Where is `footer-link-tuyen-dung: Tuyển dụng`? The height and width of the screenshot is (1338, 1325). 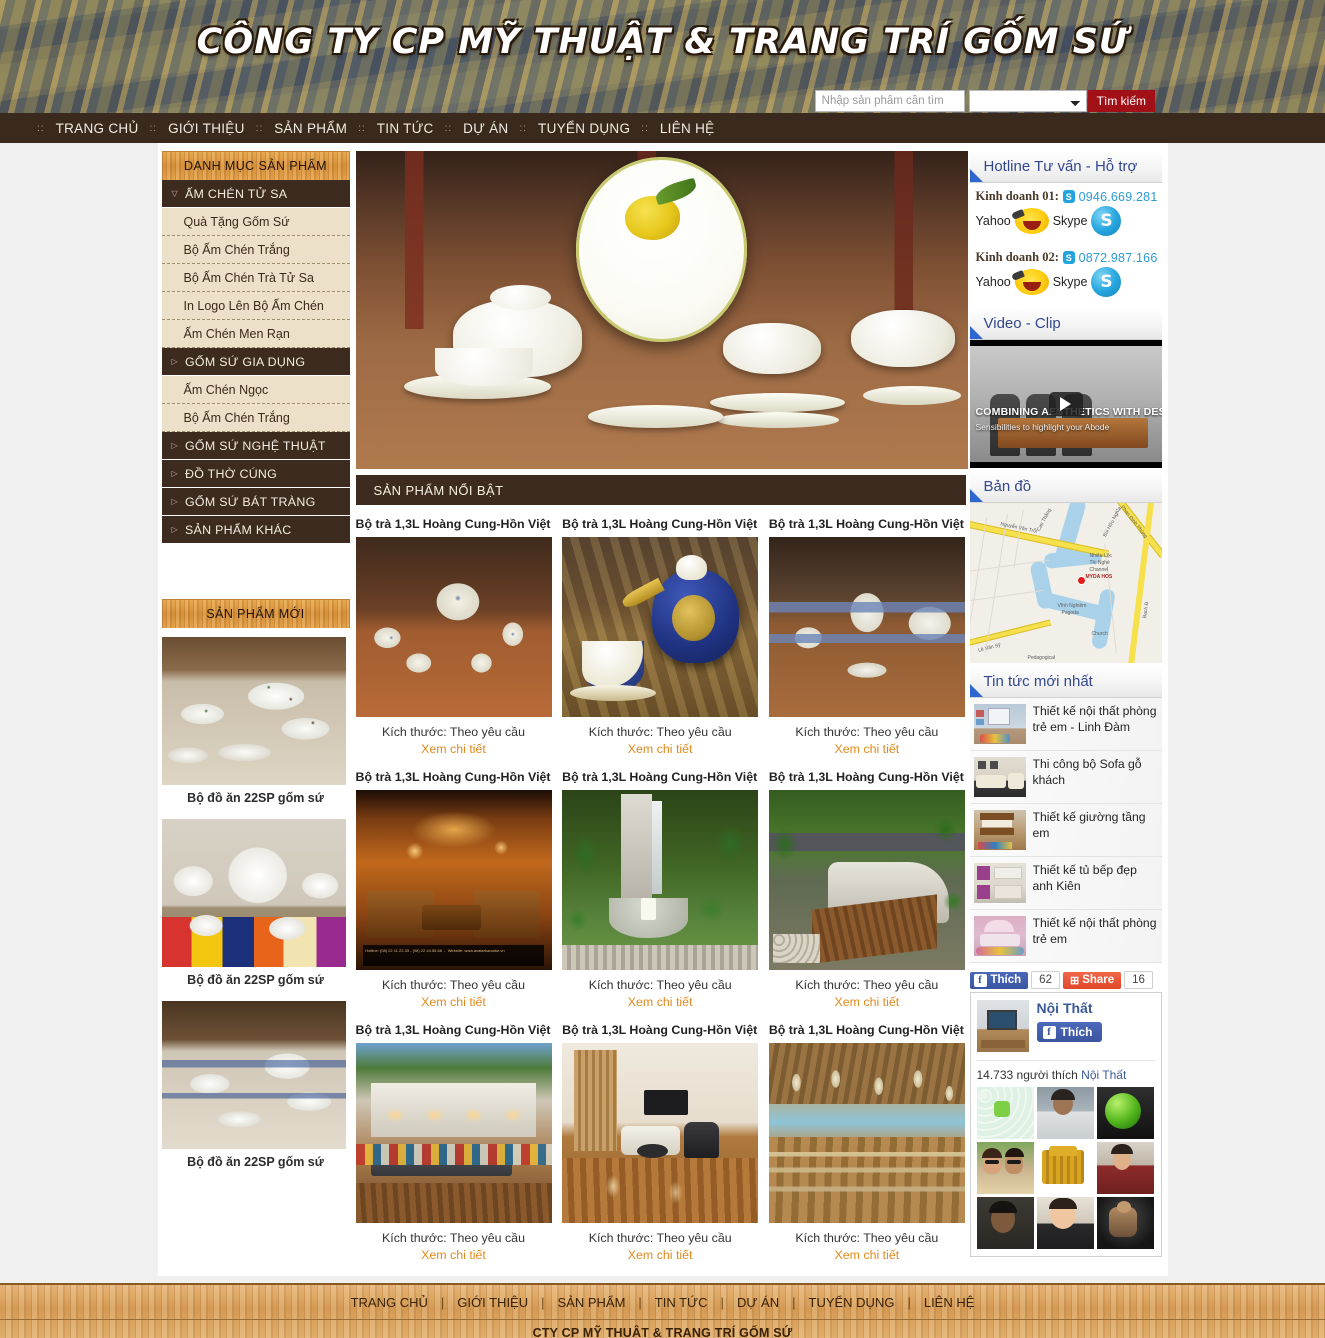 footer-link-tuyen-dung: Tuyển dụng is located at coordinates (852, 1302).